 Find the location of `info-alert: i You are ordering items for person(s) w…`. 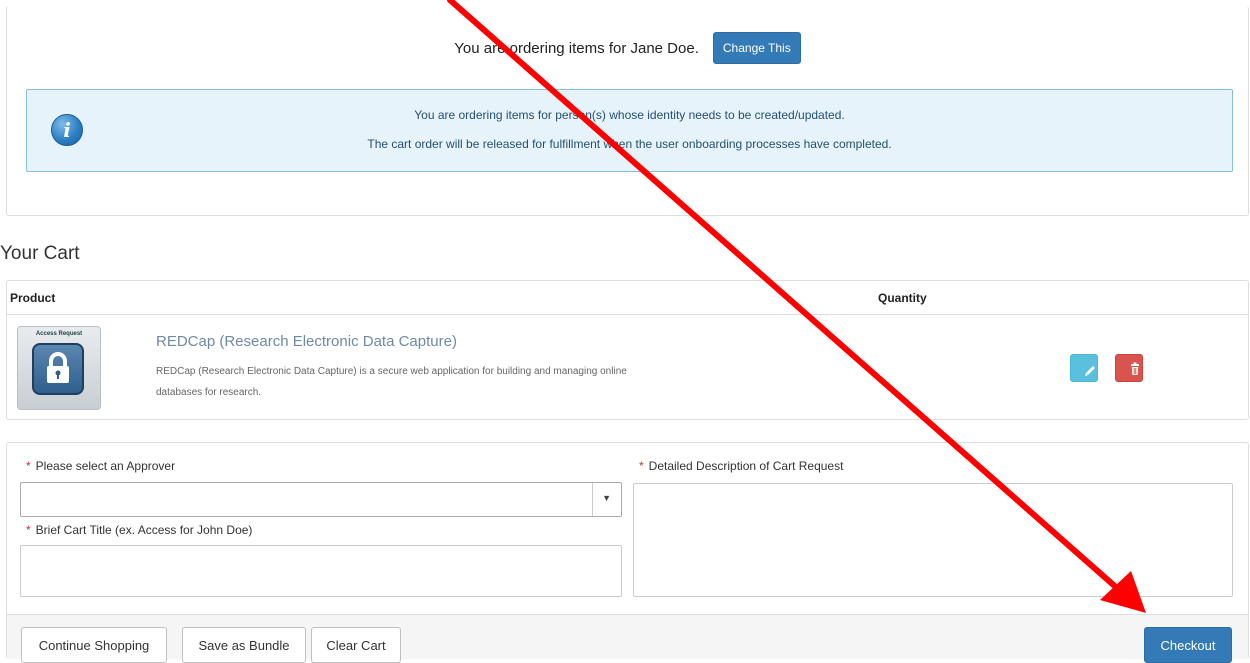

info-alert: i You are ordering items for person(s) w… is located at coordinates (629, 130).